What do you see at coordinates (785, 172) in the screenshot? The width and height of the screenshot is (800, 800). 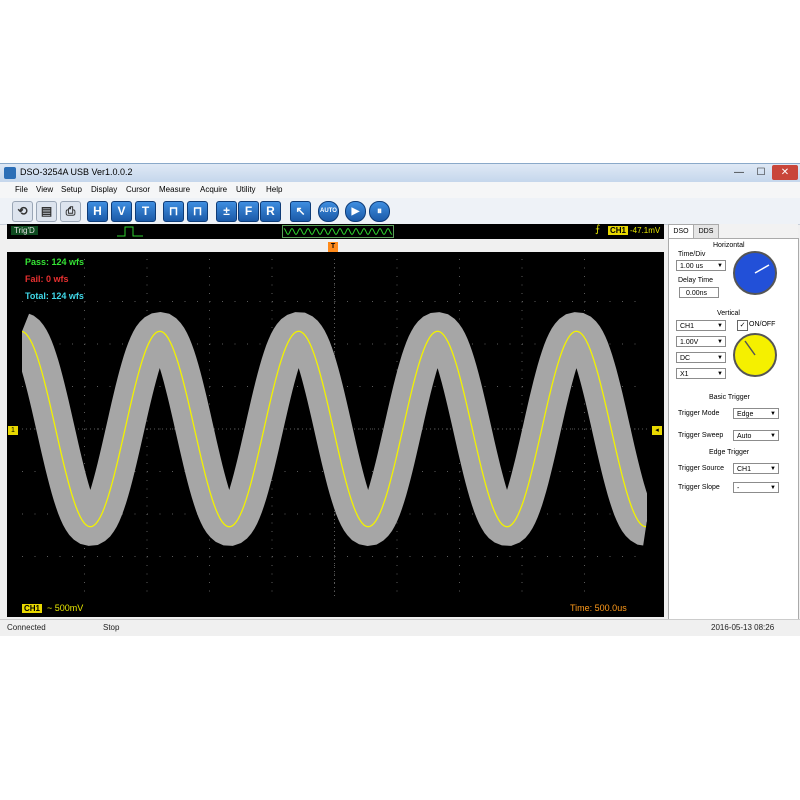 I see `close-button: ✕` at bounding box center [785, 172].